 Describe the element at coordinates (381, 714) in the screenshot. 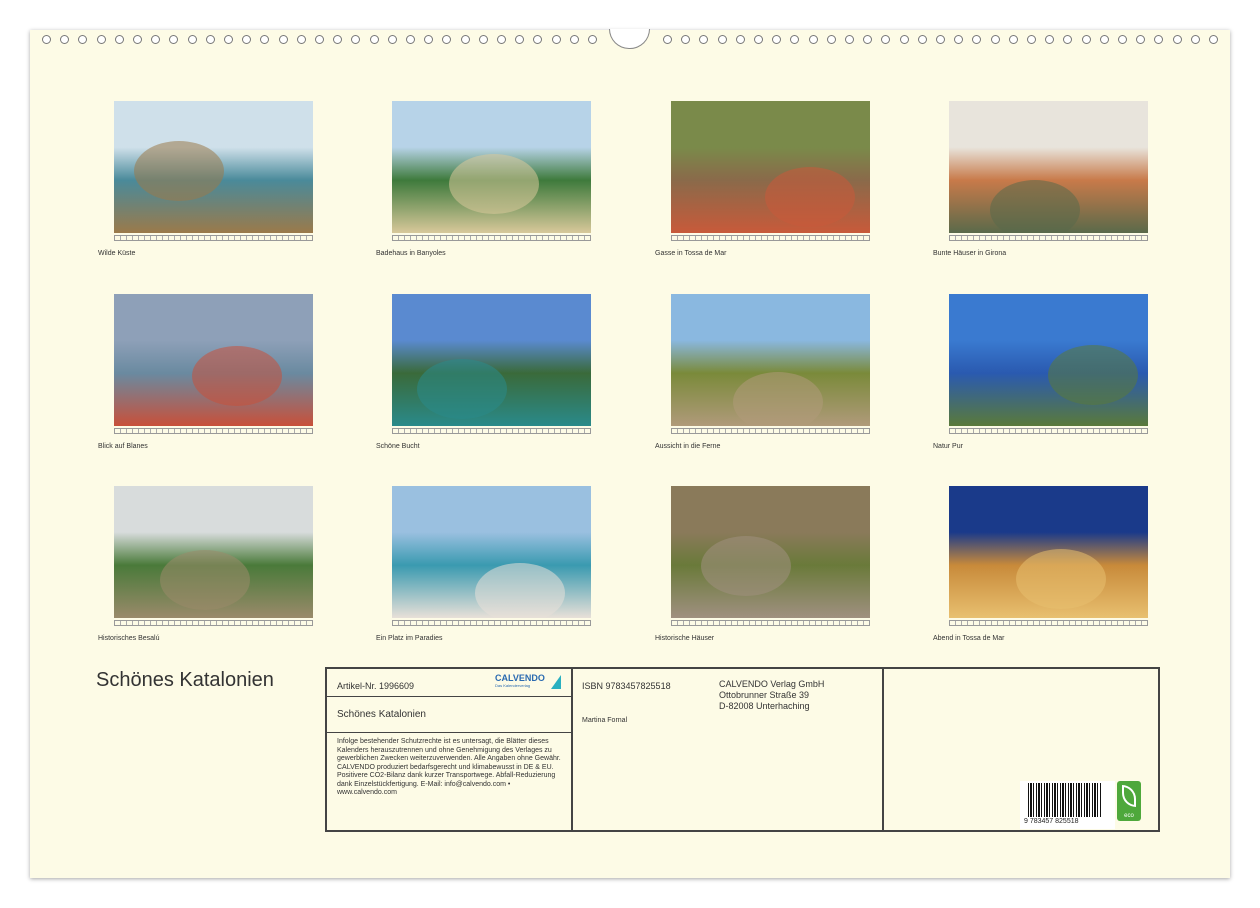

I see `info-title: Schönes Katalonien` at that location.